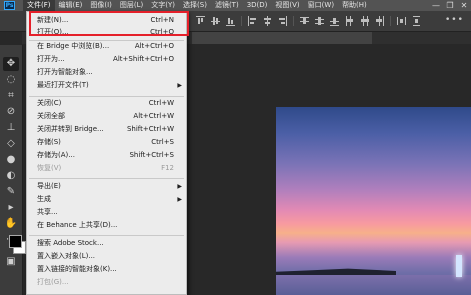 The width and height of the screenshot is (471, 295). What do you see at coordinates (436, 5) in the screenshot?
I see `minimize-icon: —` at bounding box center [436, 5].